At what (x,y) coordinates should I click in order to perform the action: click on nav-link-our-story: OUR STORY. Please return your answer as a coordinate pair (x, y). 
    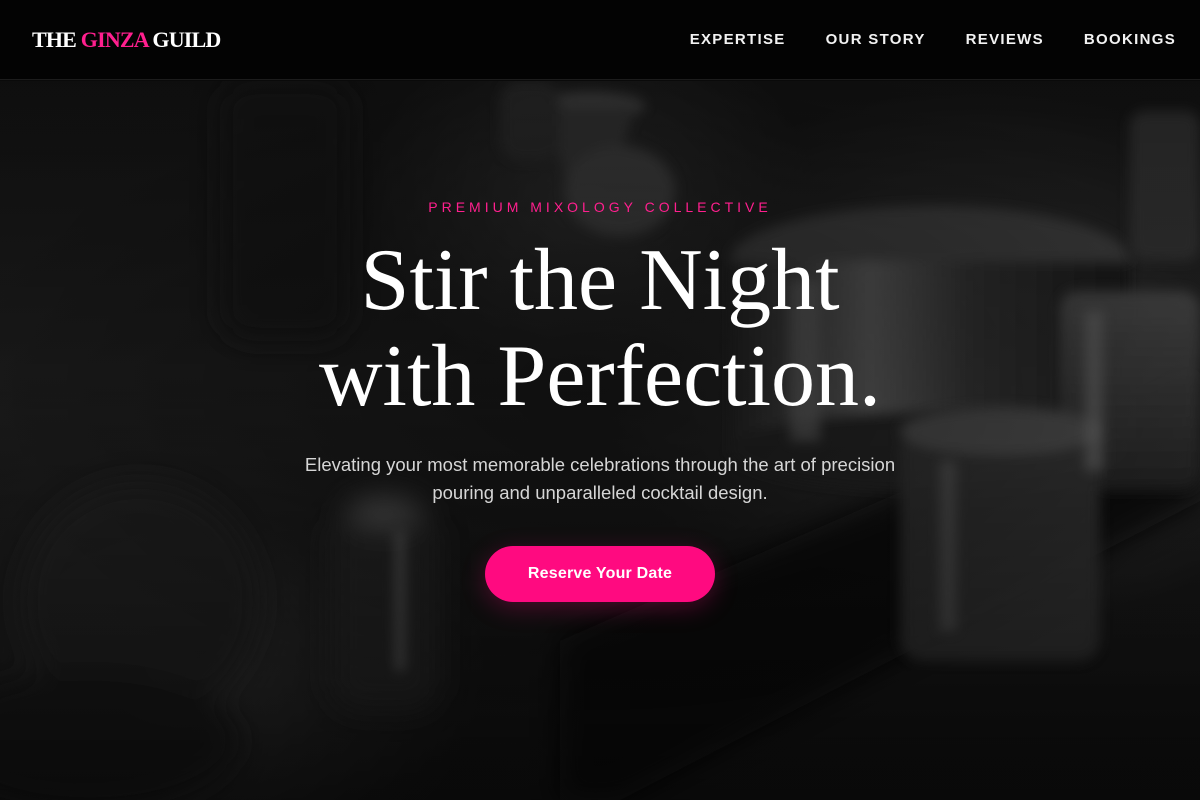
    Looking at the image, I should click on (876, 39).